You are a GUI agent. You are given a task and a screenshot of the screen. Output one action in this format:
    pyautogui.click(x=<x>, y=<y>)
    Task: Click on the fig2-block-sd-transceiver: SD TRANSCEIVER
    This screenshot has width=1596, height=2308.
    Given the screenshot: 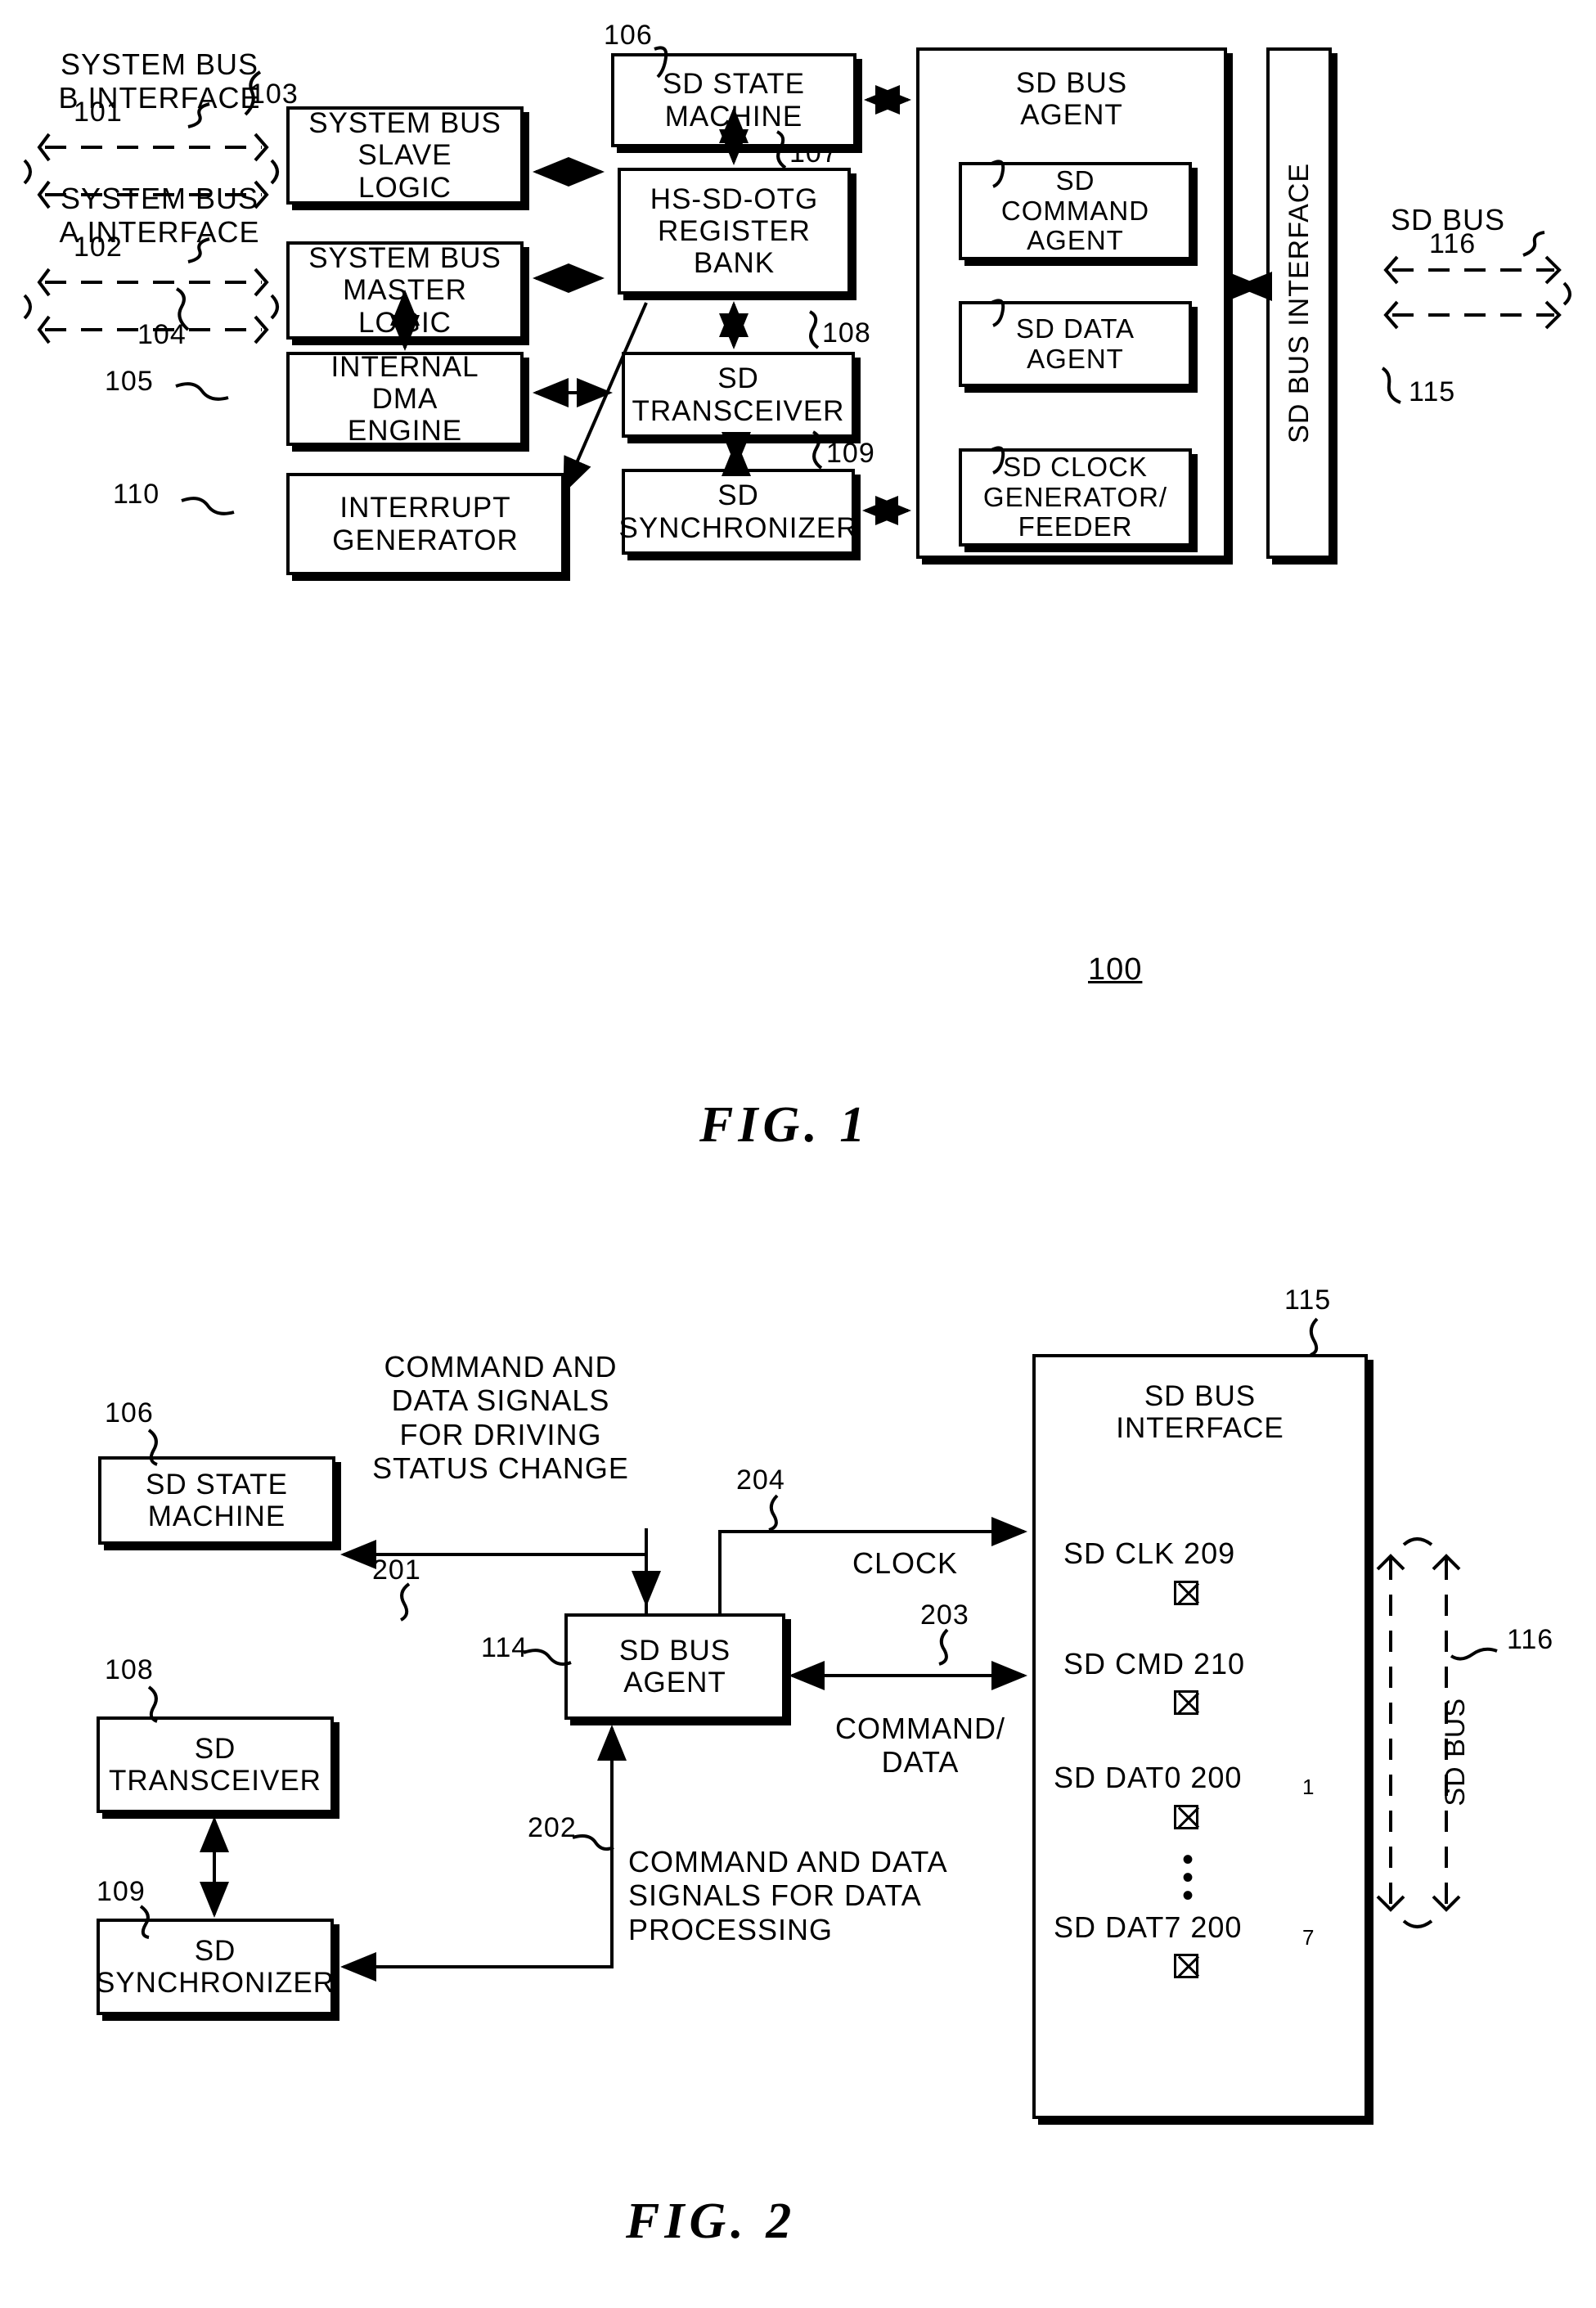 What is the action you would take?
    pyautogui.click(x=215, y=1764)
    